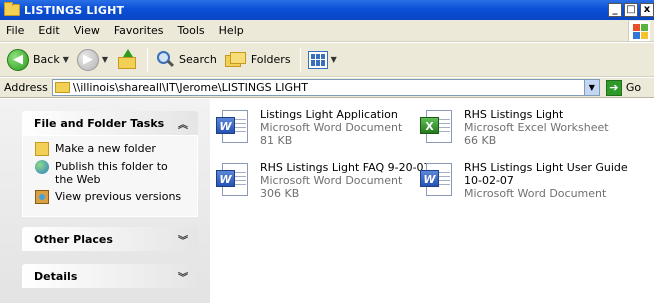  Describe the element at coordinates (327, 10) in the screenshot. I see `title-bar: LISTINGS LIGHT _ □ x` at that location.